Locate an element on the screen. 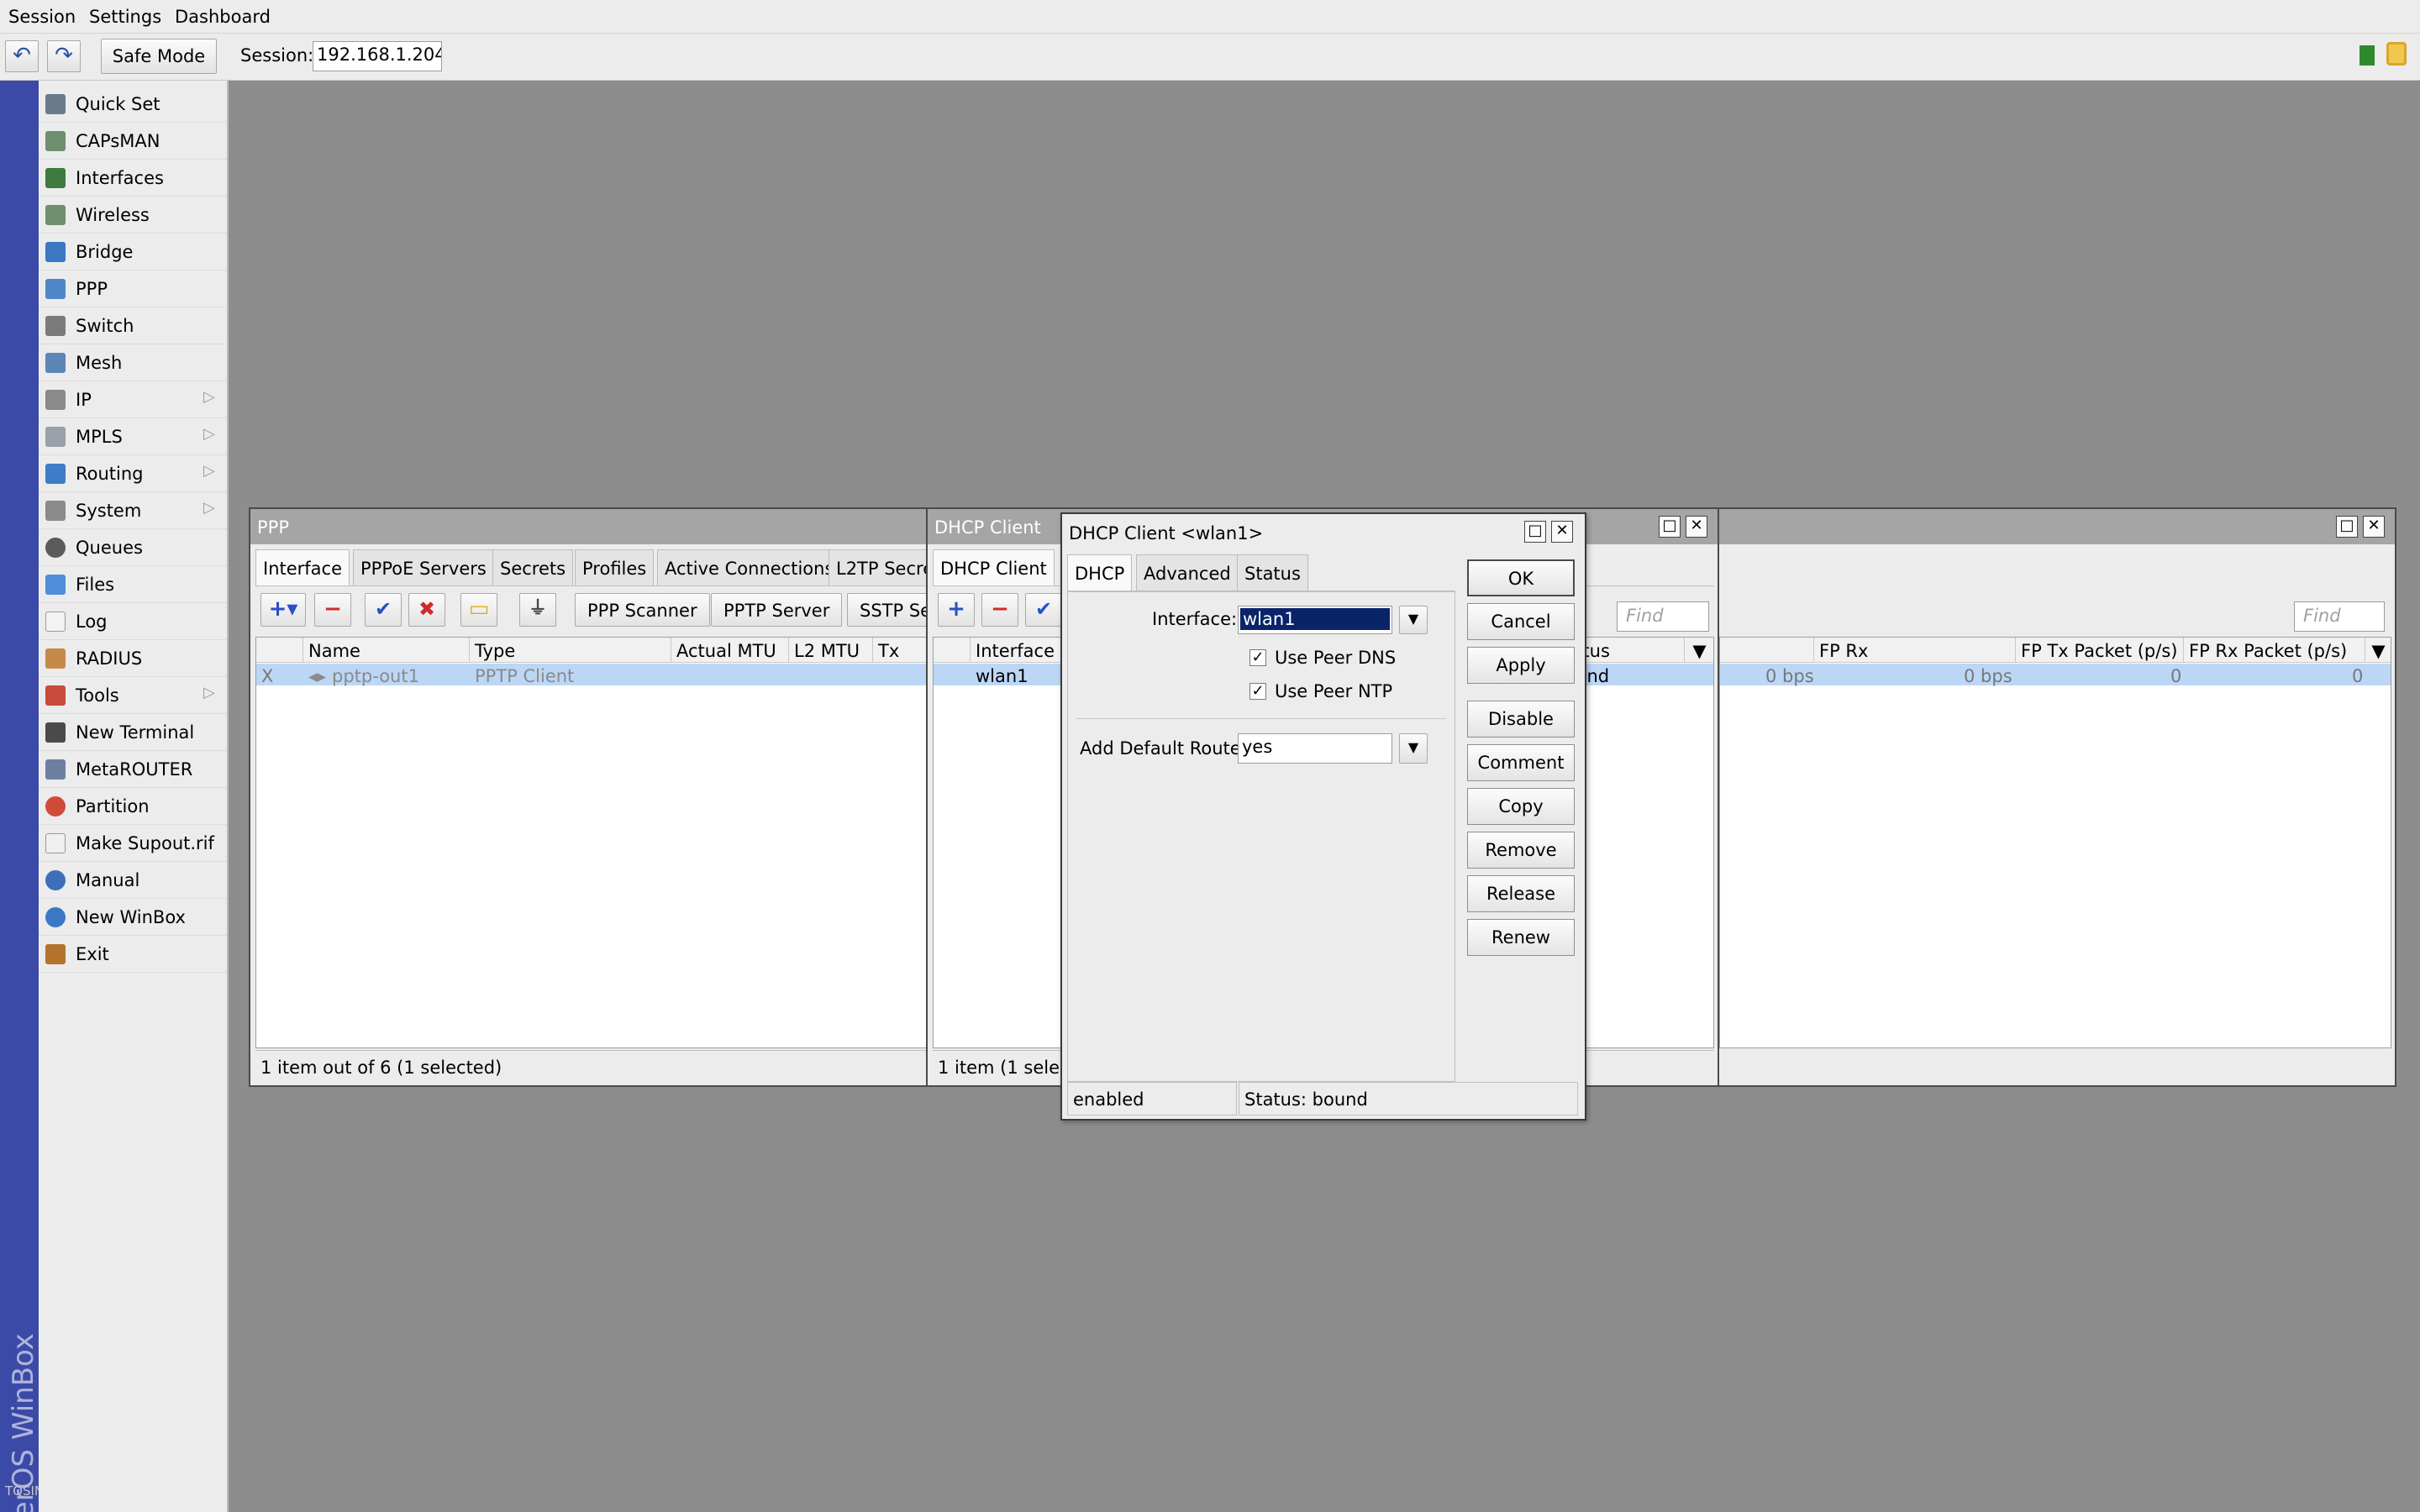 Image resolution: width=2420 pixels, height=1512 pixels. sidebar-item-radius: RADIUS is located at coordinates (133, 658).